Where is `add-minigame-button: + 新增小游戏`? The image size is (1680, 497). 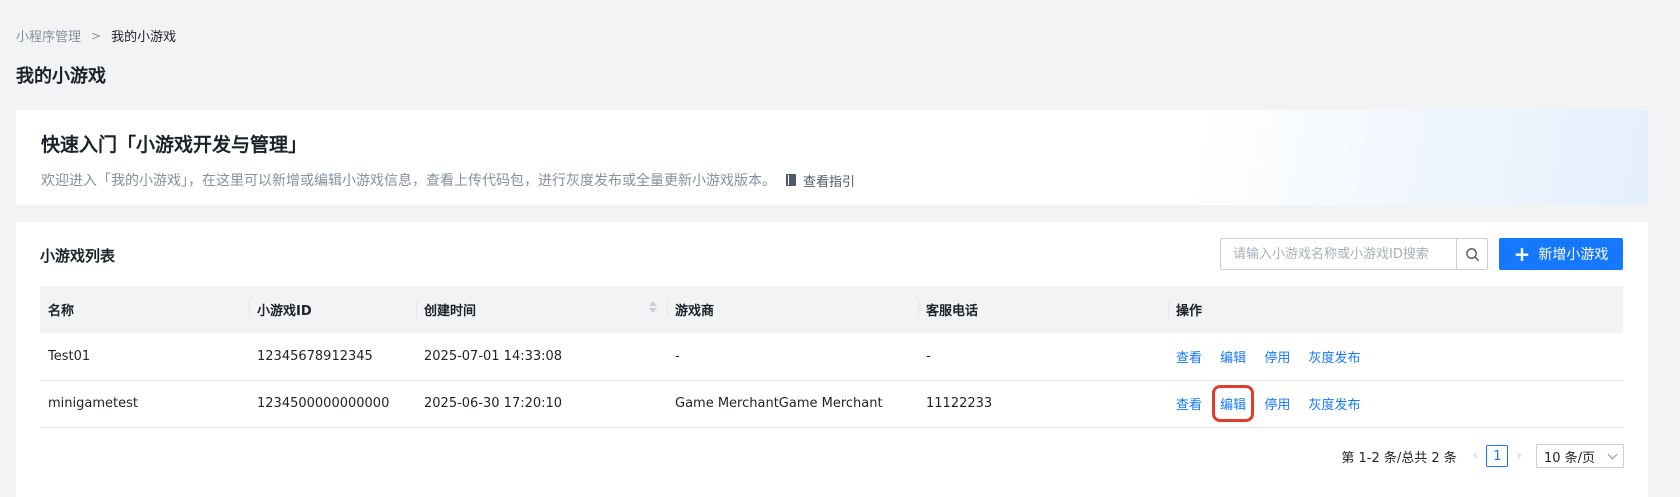
add-minigame-button: + 新增小游戏 is located at coordinates (1561, 254).